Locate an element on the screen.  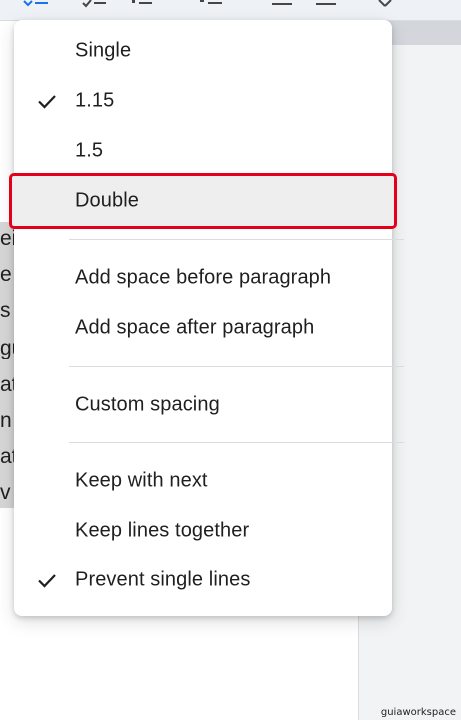
menu-item-label: 1.5 is located at coordinates (89, 150).